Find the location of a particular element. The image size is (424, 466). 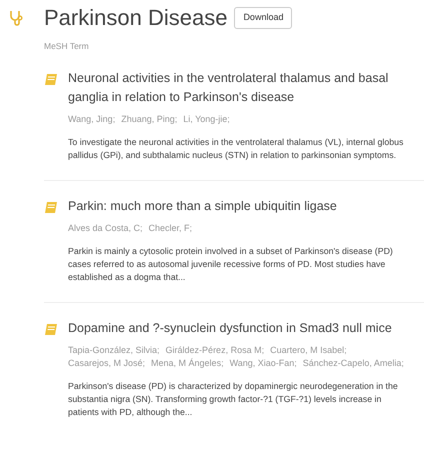

author-name: Giráldez-Pérez, Rosa M; is located at coordinates (215, 350).